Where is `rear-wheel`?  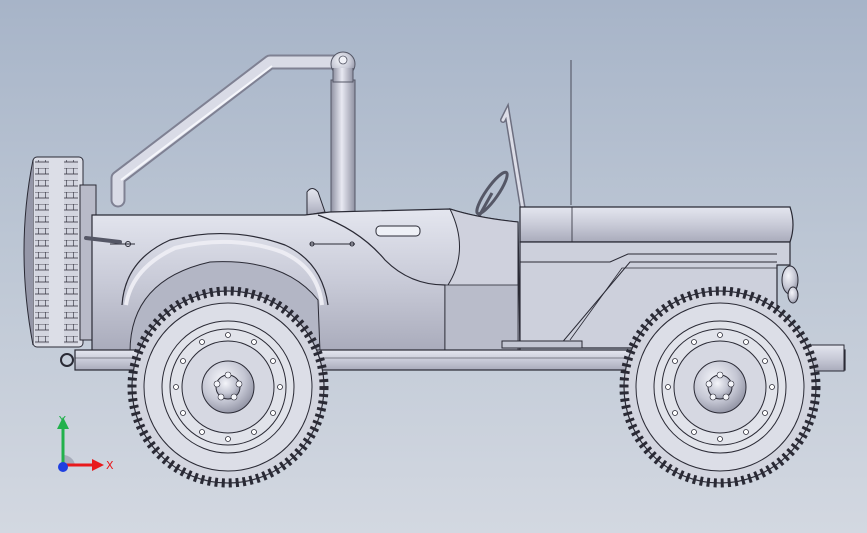
rear-wheel is located at coordinates (228, 387).